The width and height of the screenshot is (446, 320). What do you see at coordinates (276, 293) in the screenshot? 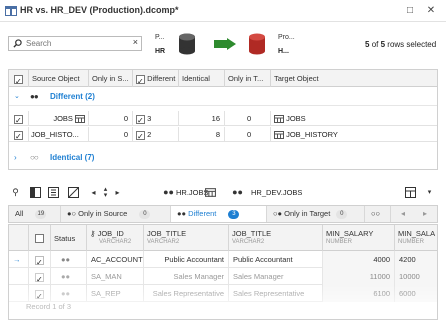
I see `target-job-title-cell: Sales Representative` at bounding box center [276, 293].